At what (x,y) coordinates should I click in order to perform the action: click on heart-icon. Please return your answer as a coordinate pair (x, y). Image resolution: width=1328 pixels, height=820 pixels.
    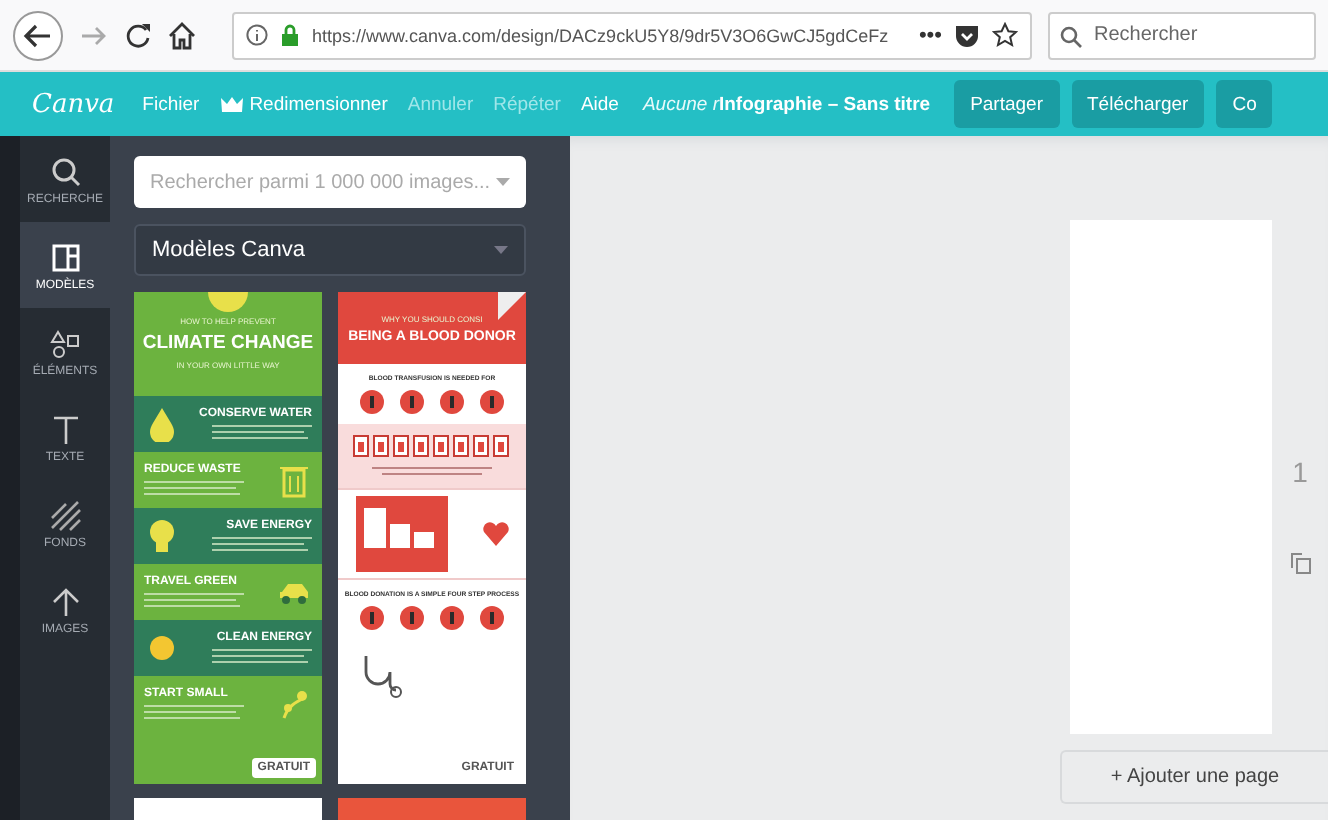
    Looking at the image, I should click on (495, 534).